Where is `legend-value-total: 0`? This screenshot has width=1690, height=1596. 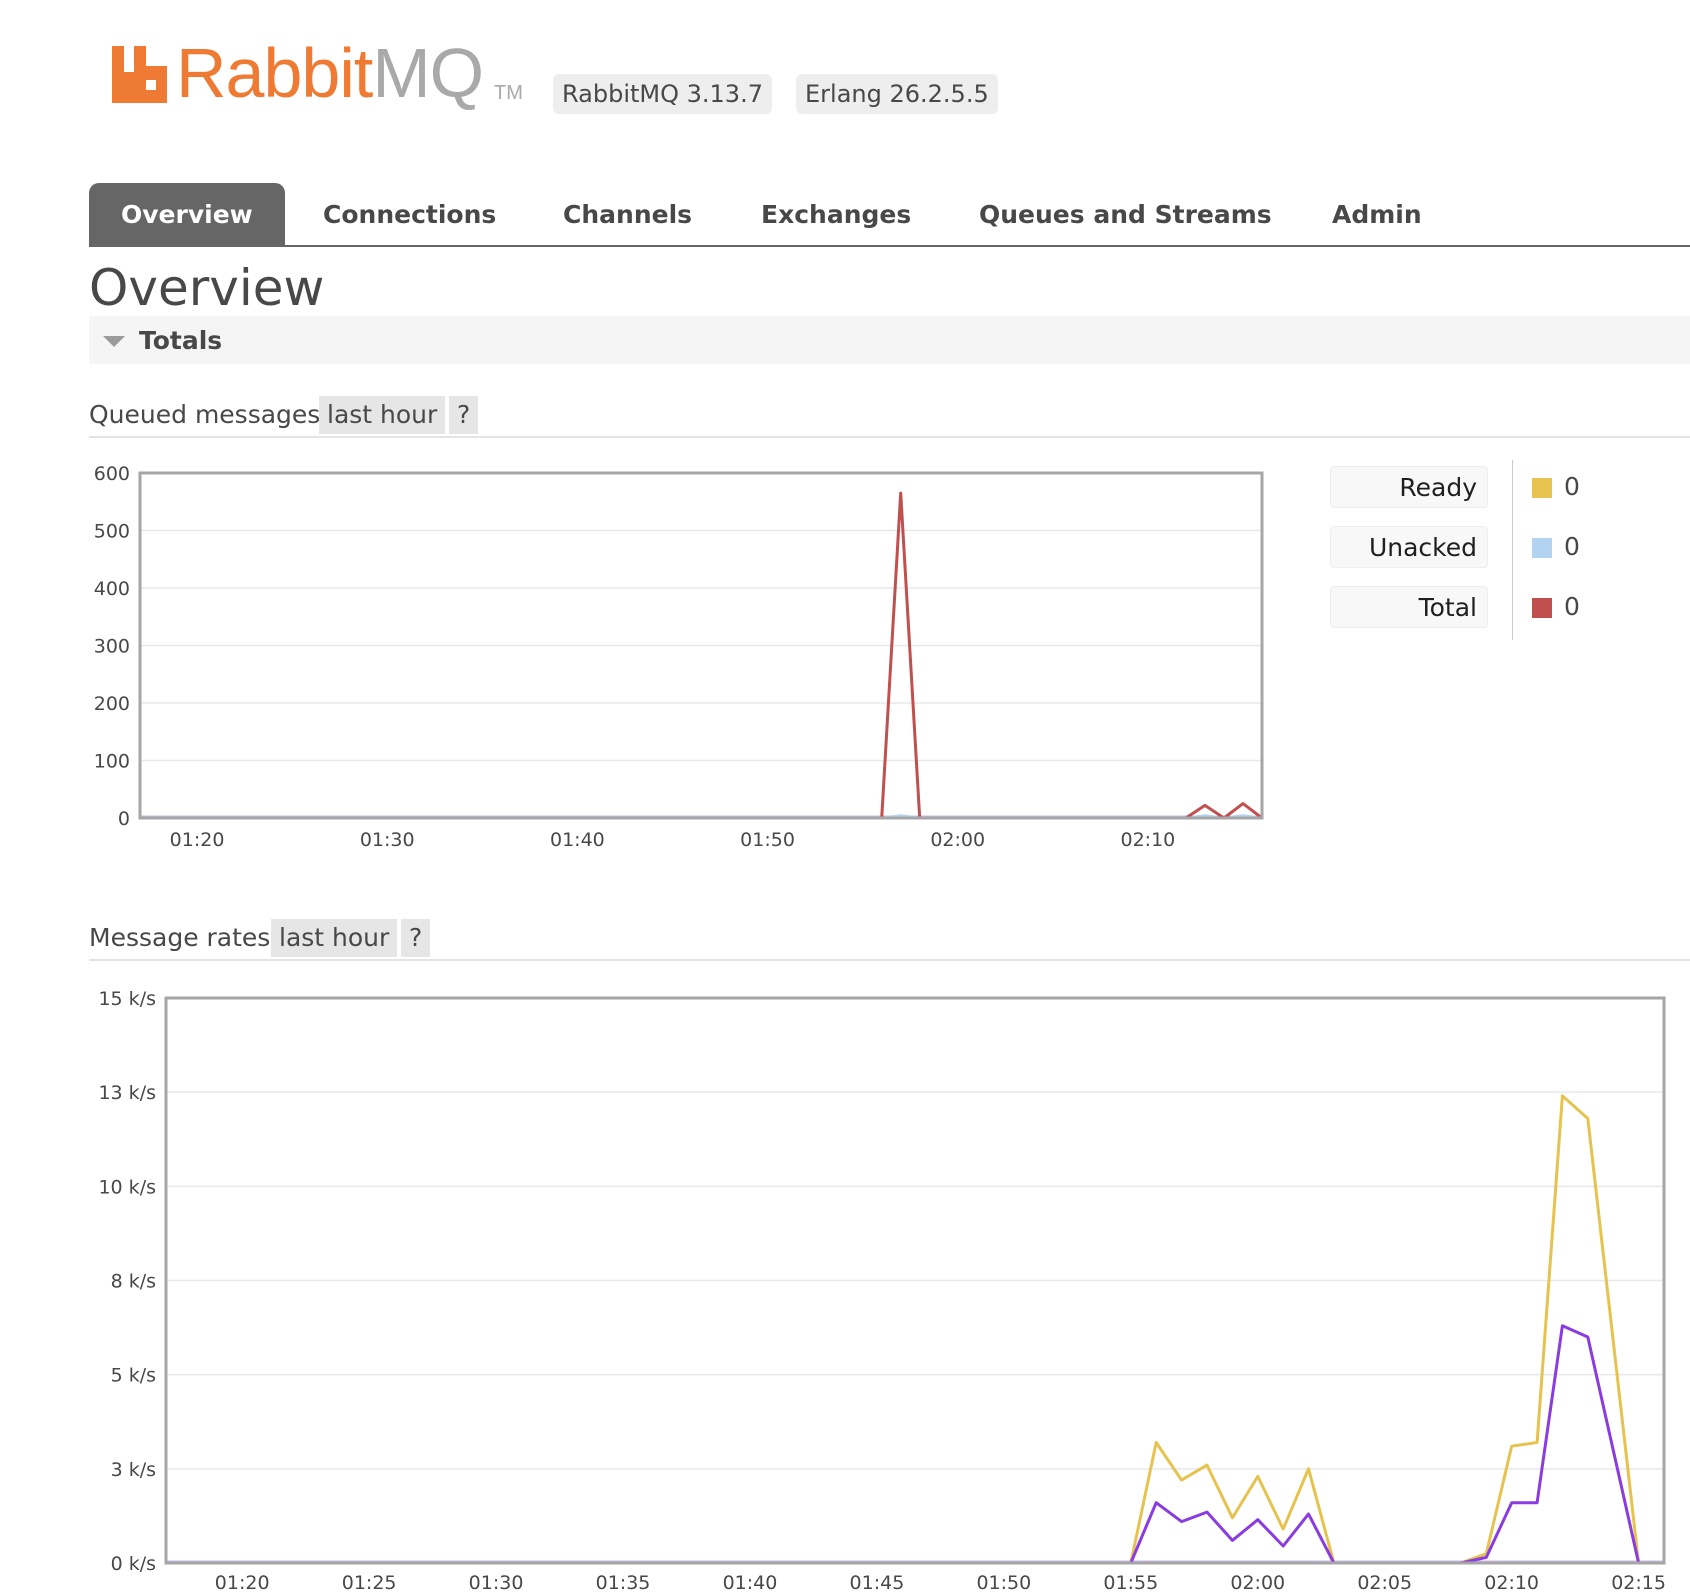
legend-value-total: 0 is located at coordinates (1572, 606).